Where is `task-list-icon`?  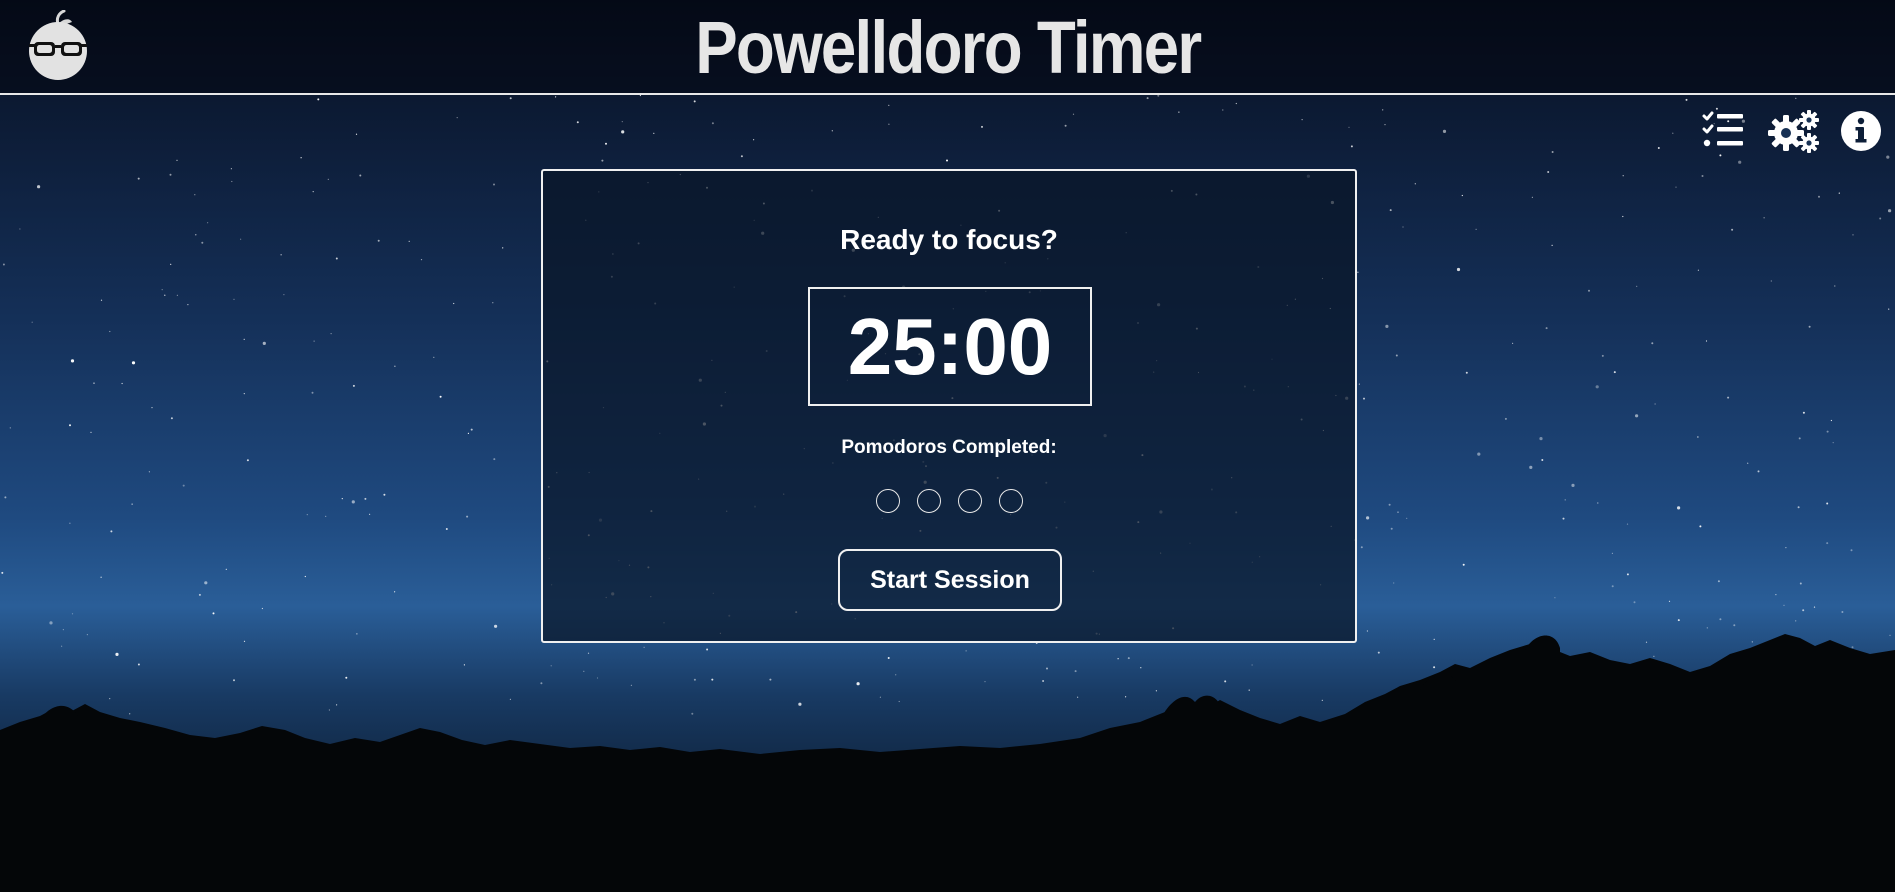 task-list-icon is located at coordinates (1723, 131).